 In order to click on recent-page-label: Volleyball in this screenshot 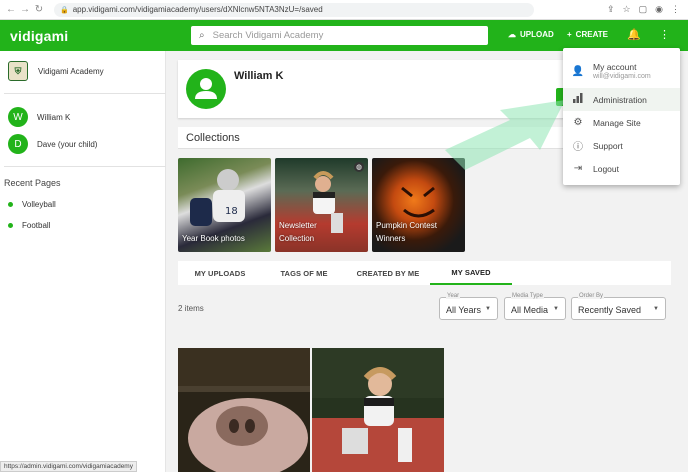, I will do `click(39, 204)`.